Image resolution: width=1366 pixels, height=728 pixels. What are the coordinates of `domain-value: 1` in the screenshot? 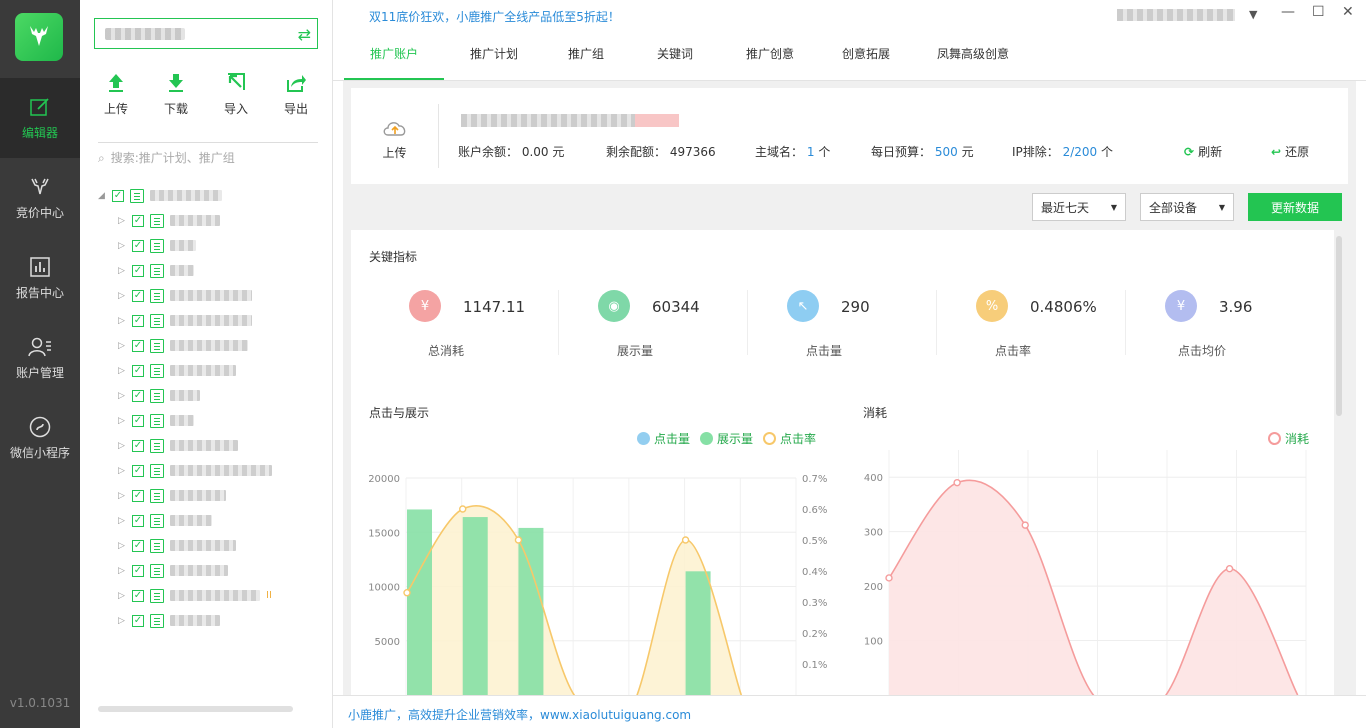 It's located at (811, 152).